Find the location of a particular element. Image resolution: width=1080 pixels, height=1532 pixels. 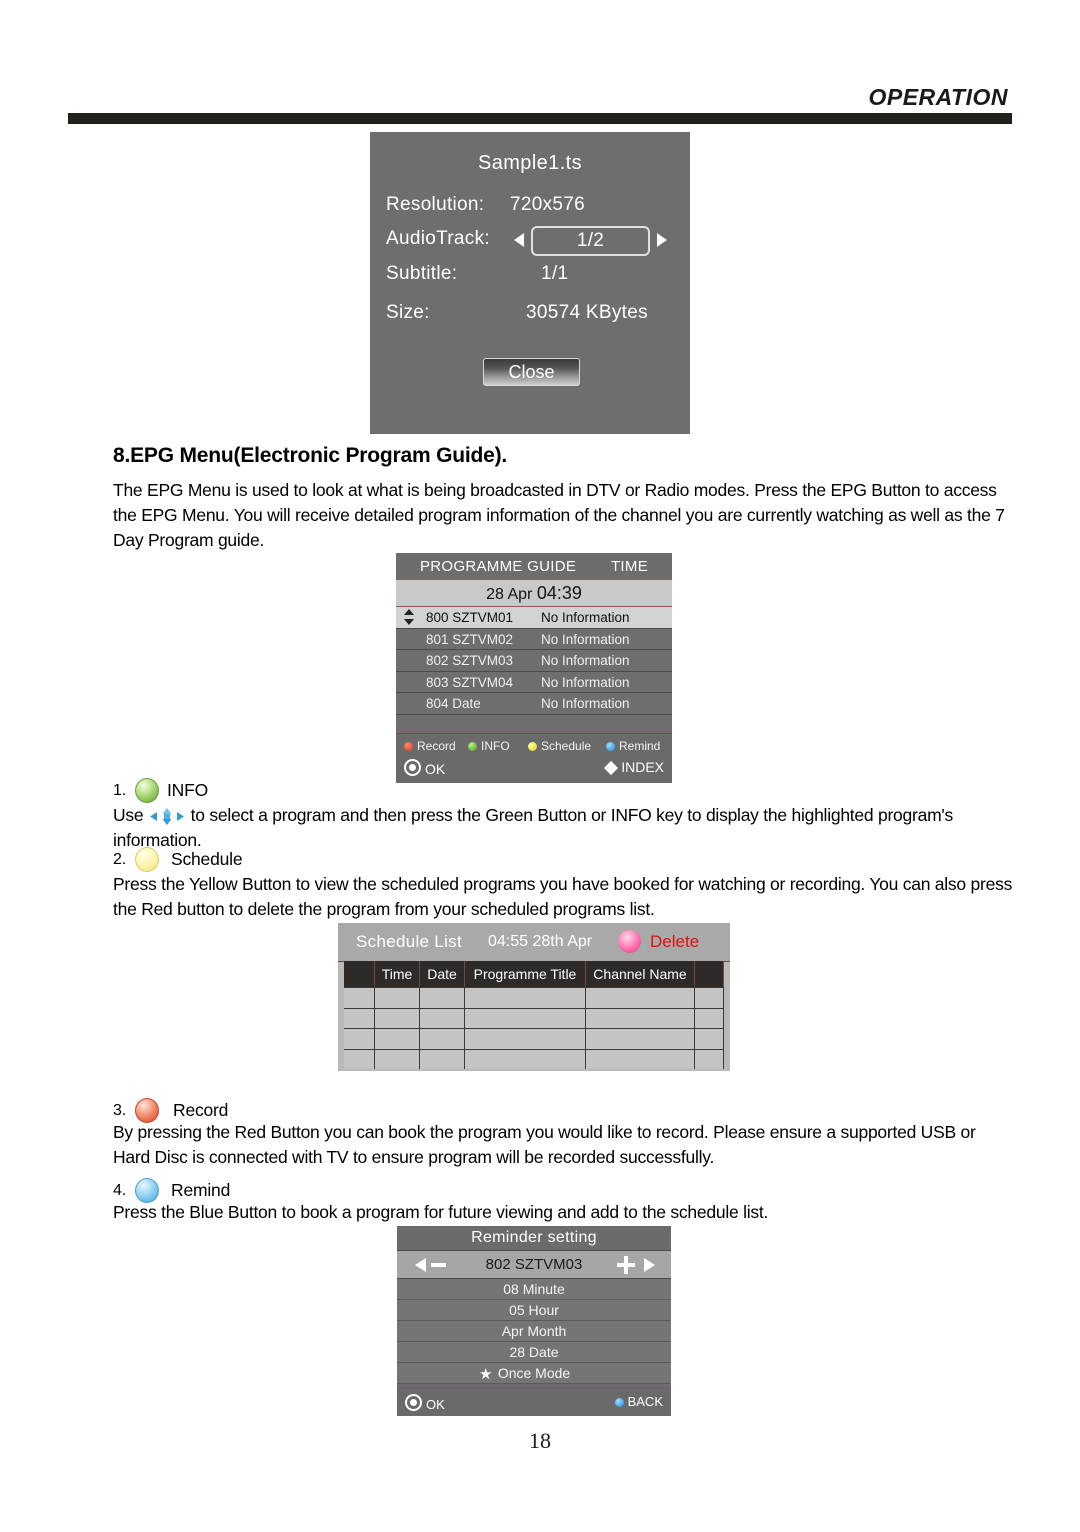

reminder-setting-title: Reminder setting is located at coordinates (534, 1238).